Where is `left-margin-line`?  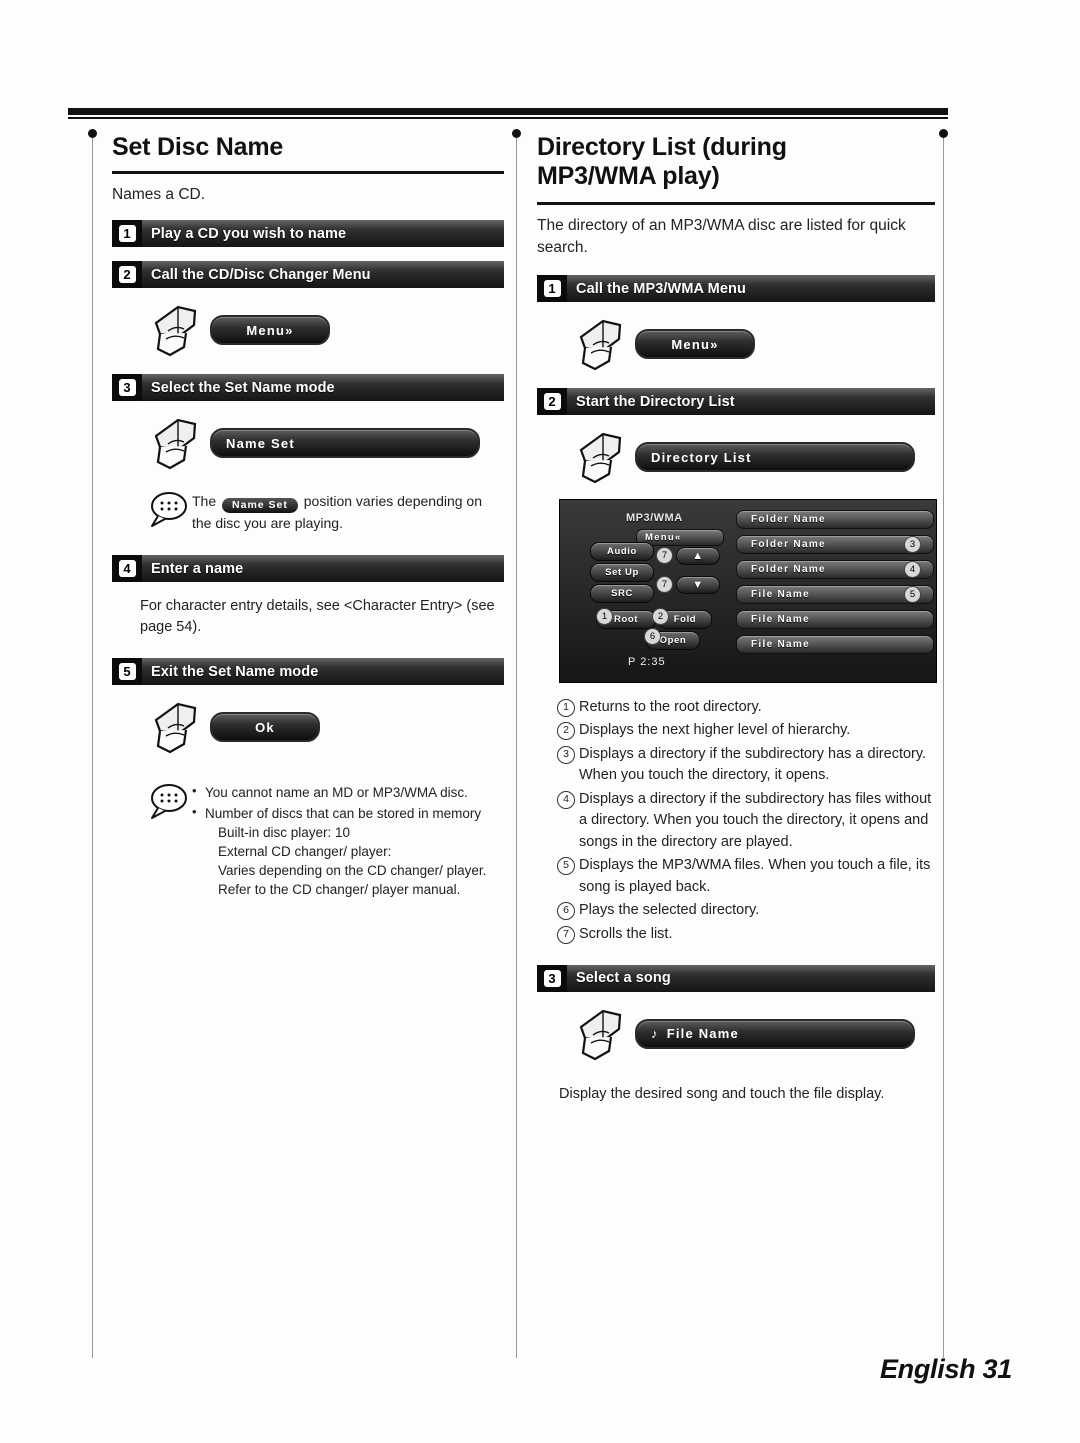 left-margin-line is located at coordinates (92, 745).